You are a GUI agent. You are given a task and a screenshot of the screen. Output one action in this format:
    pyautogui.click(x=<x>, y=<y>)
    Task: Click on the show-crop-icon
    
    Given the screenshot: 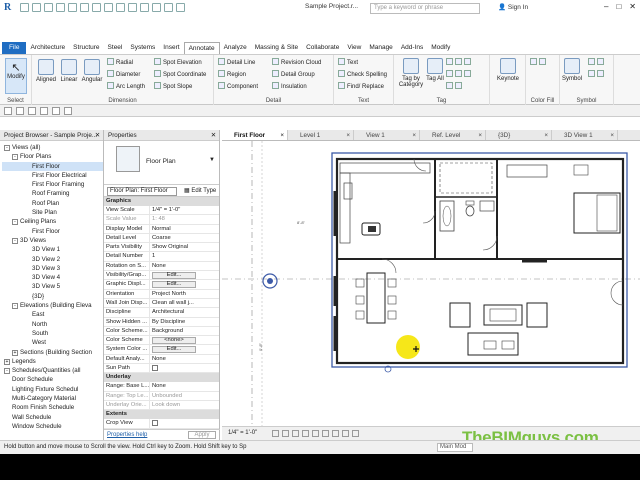 What is the action you would take?
    pyautogui.click(x=325, y=433)
    